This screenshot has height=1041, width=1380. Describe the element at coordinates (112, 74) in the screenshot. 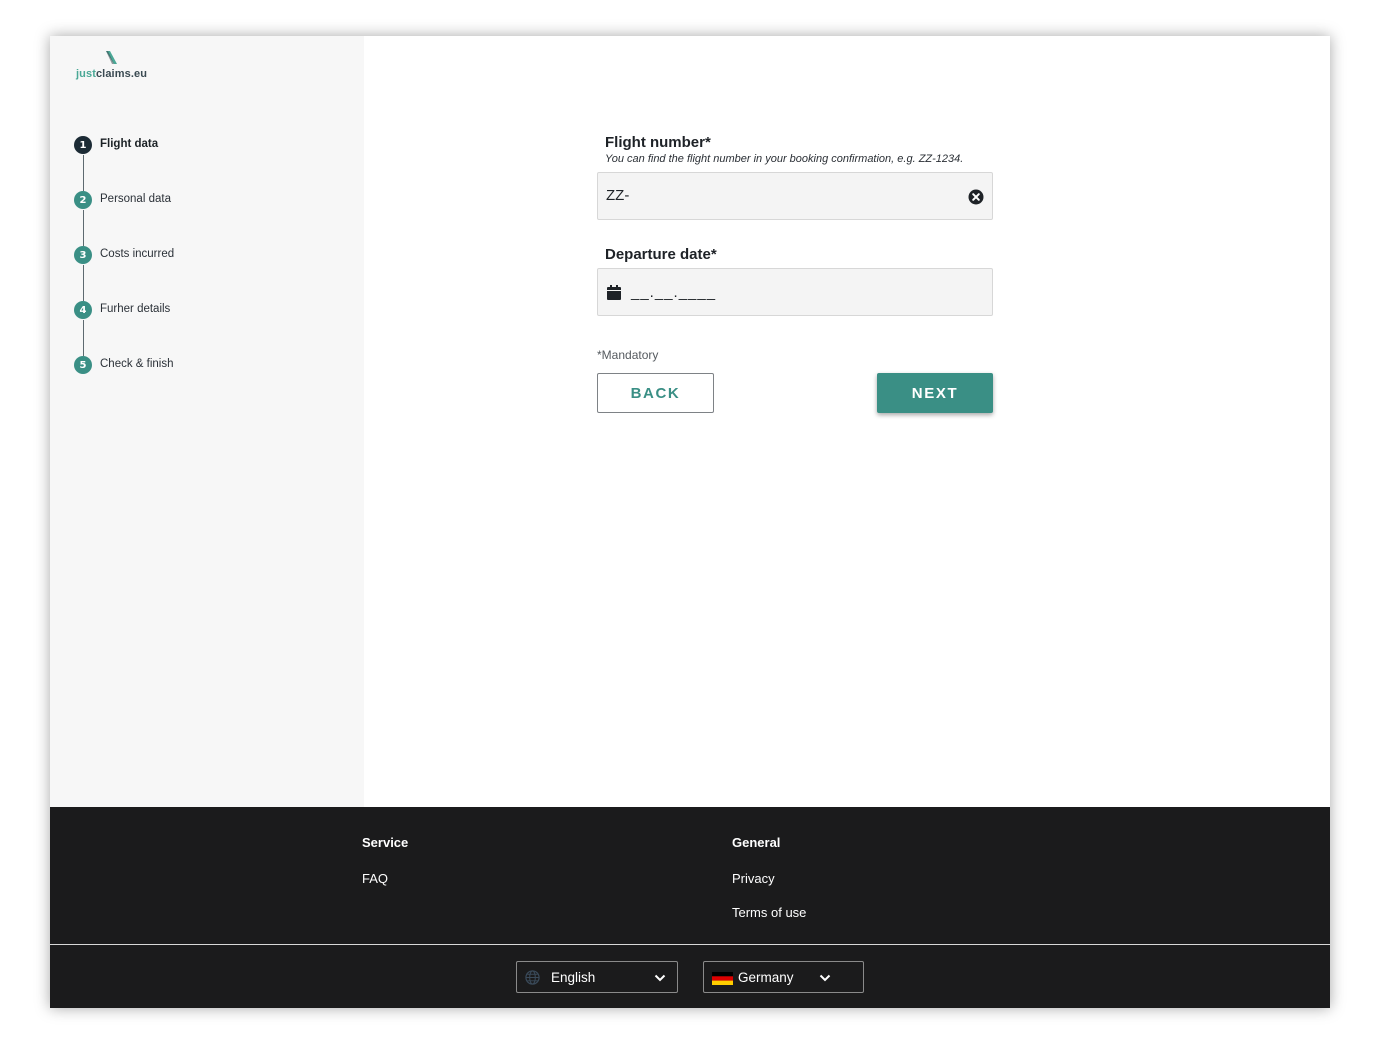

I see `logo-text: justclaims.eu` at that location.